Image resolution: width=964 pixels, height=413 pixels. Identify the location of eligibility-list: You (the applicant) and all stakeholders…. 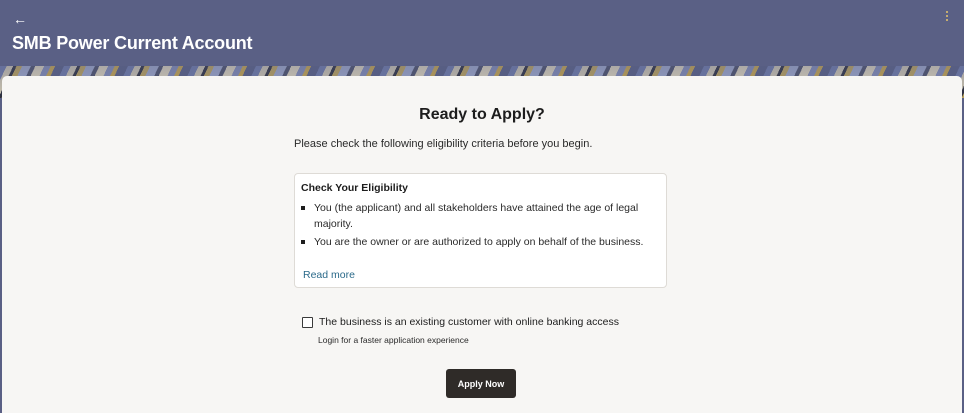
(476, 226).